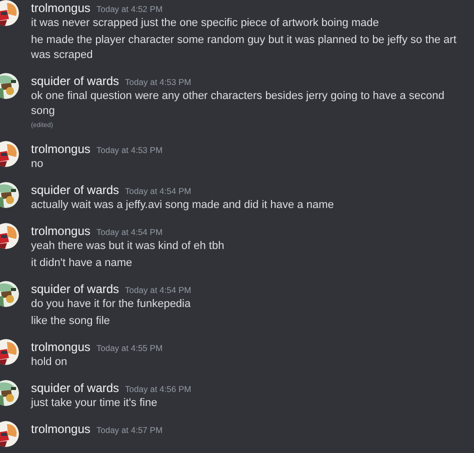  What do you see at coordinates (111, 304) in the screenshot?
I see `message-text: do you have it for the funkepedia` at bounding box center [111, 304].